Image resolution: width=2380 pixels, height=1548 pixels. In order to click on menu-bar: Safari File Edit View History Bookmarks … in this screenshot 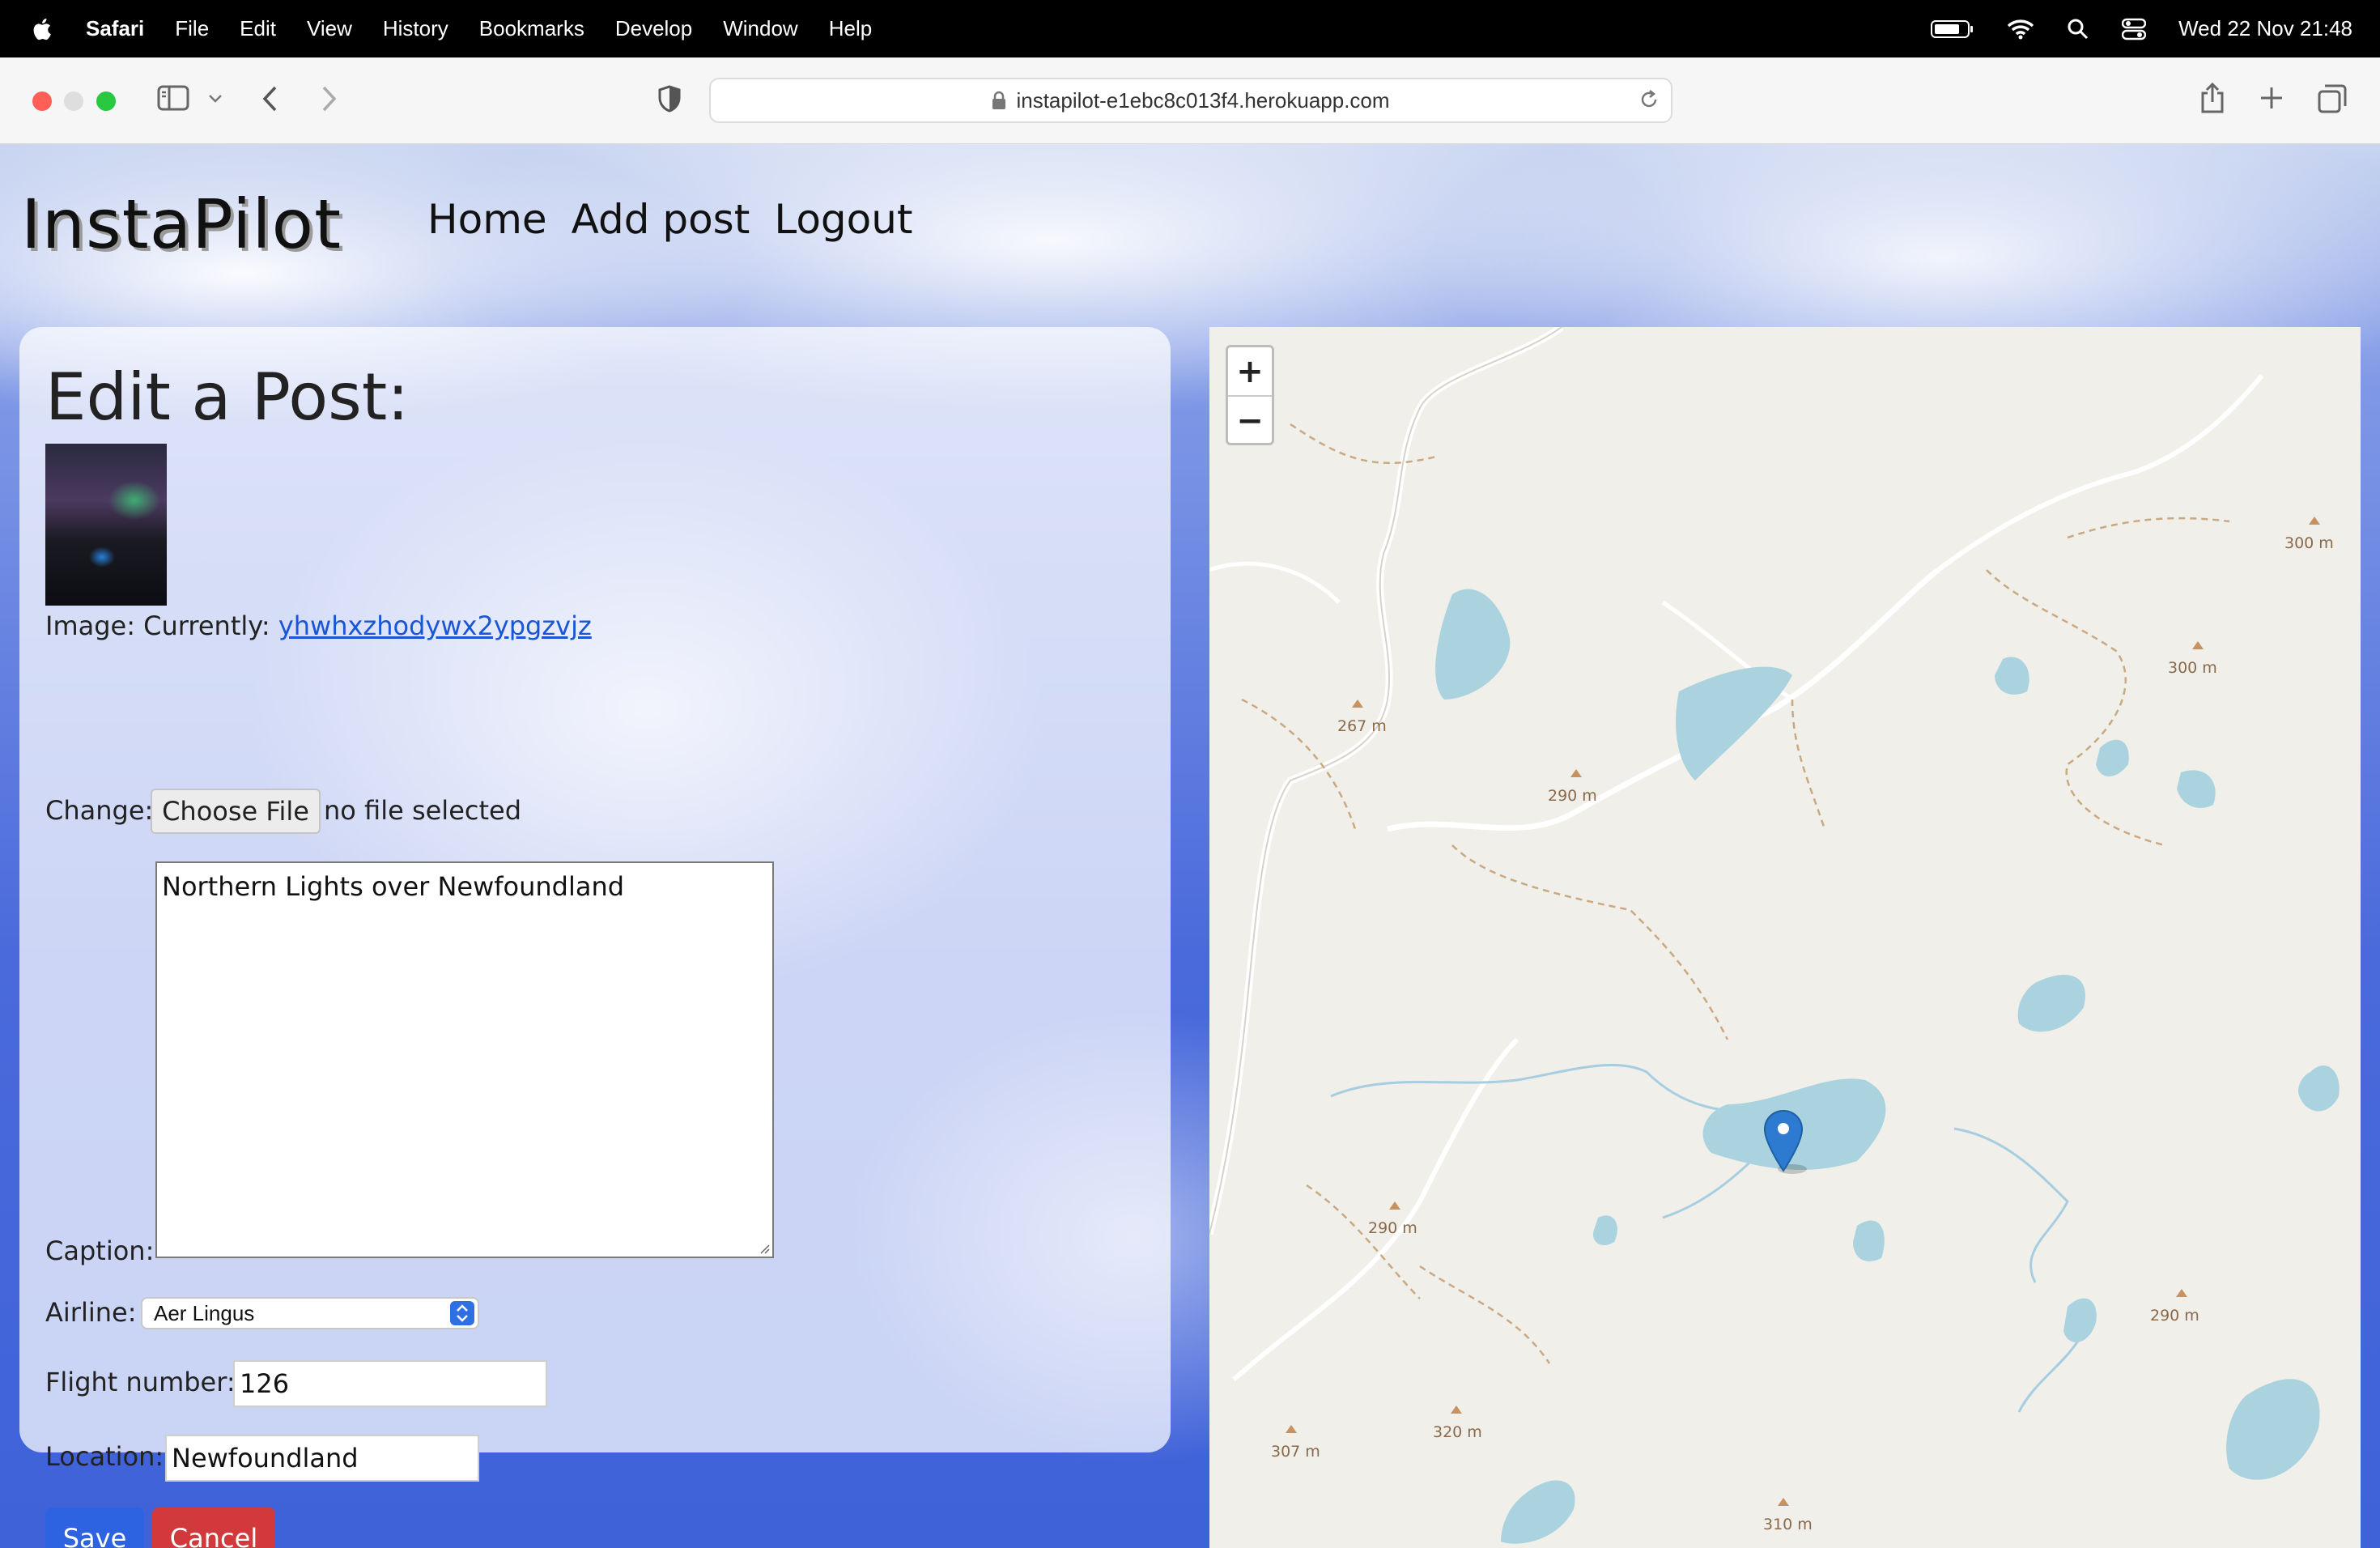, I will do `click(1190, 29)`.